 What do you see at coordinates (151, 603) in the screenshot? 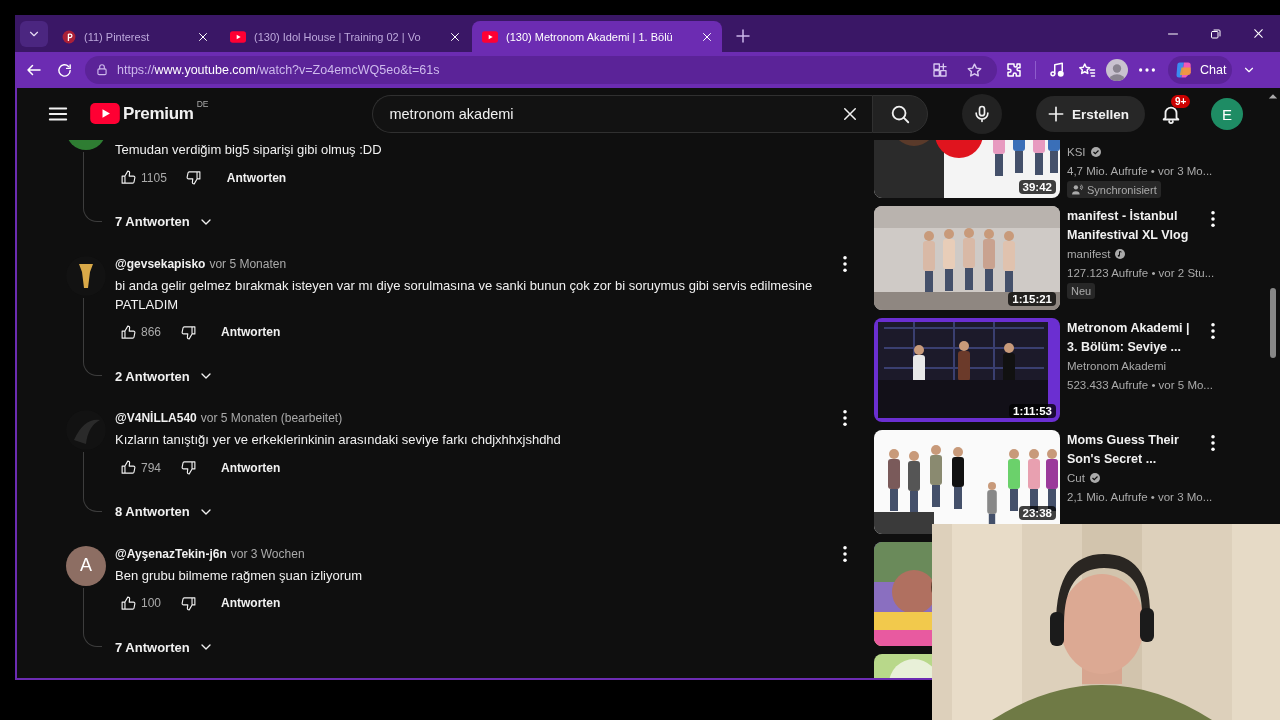
I see `like-count: 100` at bounding box center [151, 603].